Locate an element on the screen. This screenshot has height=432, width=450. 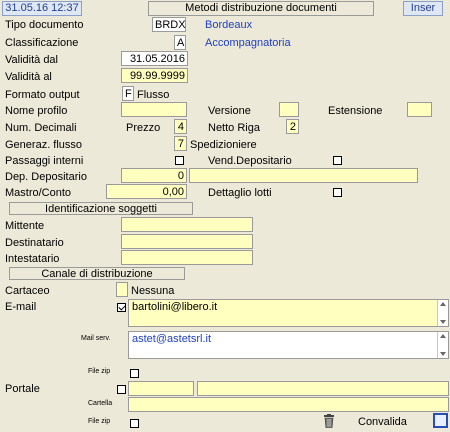
mastro-conto-field: 0,00 is located at coordinates (146, 191).